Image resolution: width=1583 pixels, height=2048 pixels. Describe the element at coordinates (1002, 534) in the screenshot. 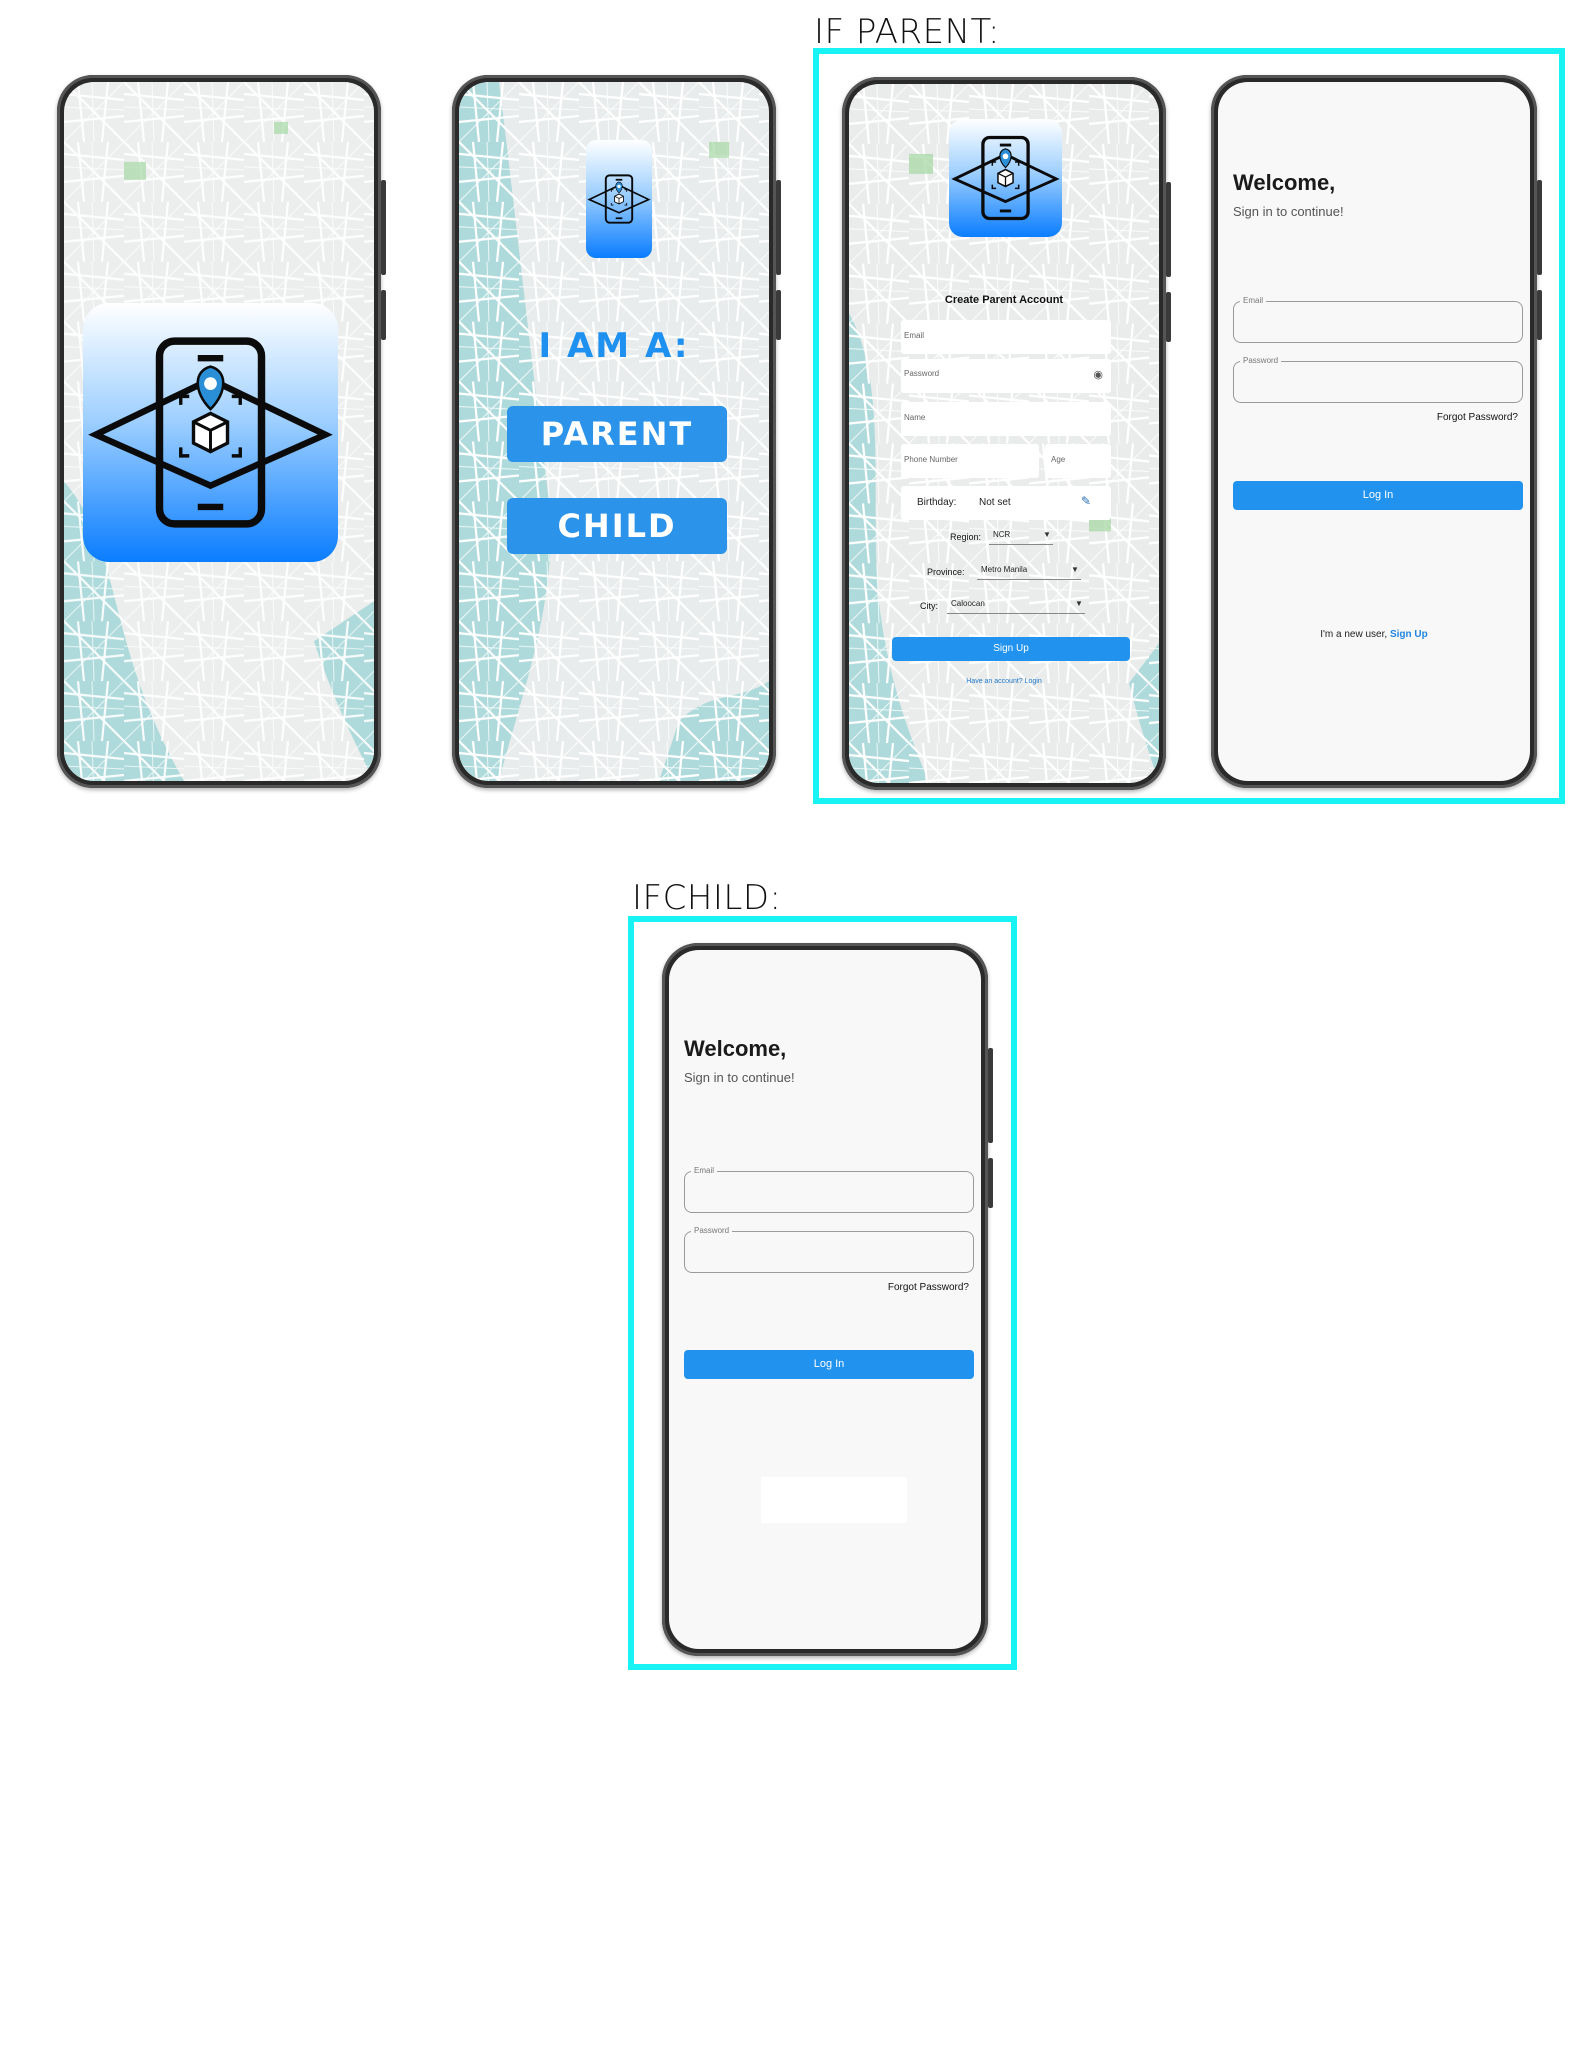

I see `region-value: NCR` at that location.